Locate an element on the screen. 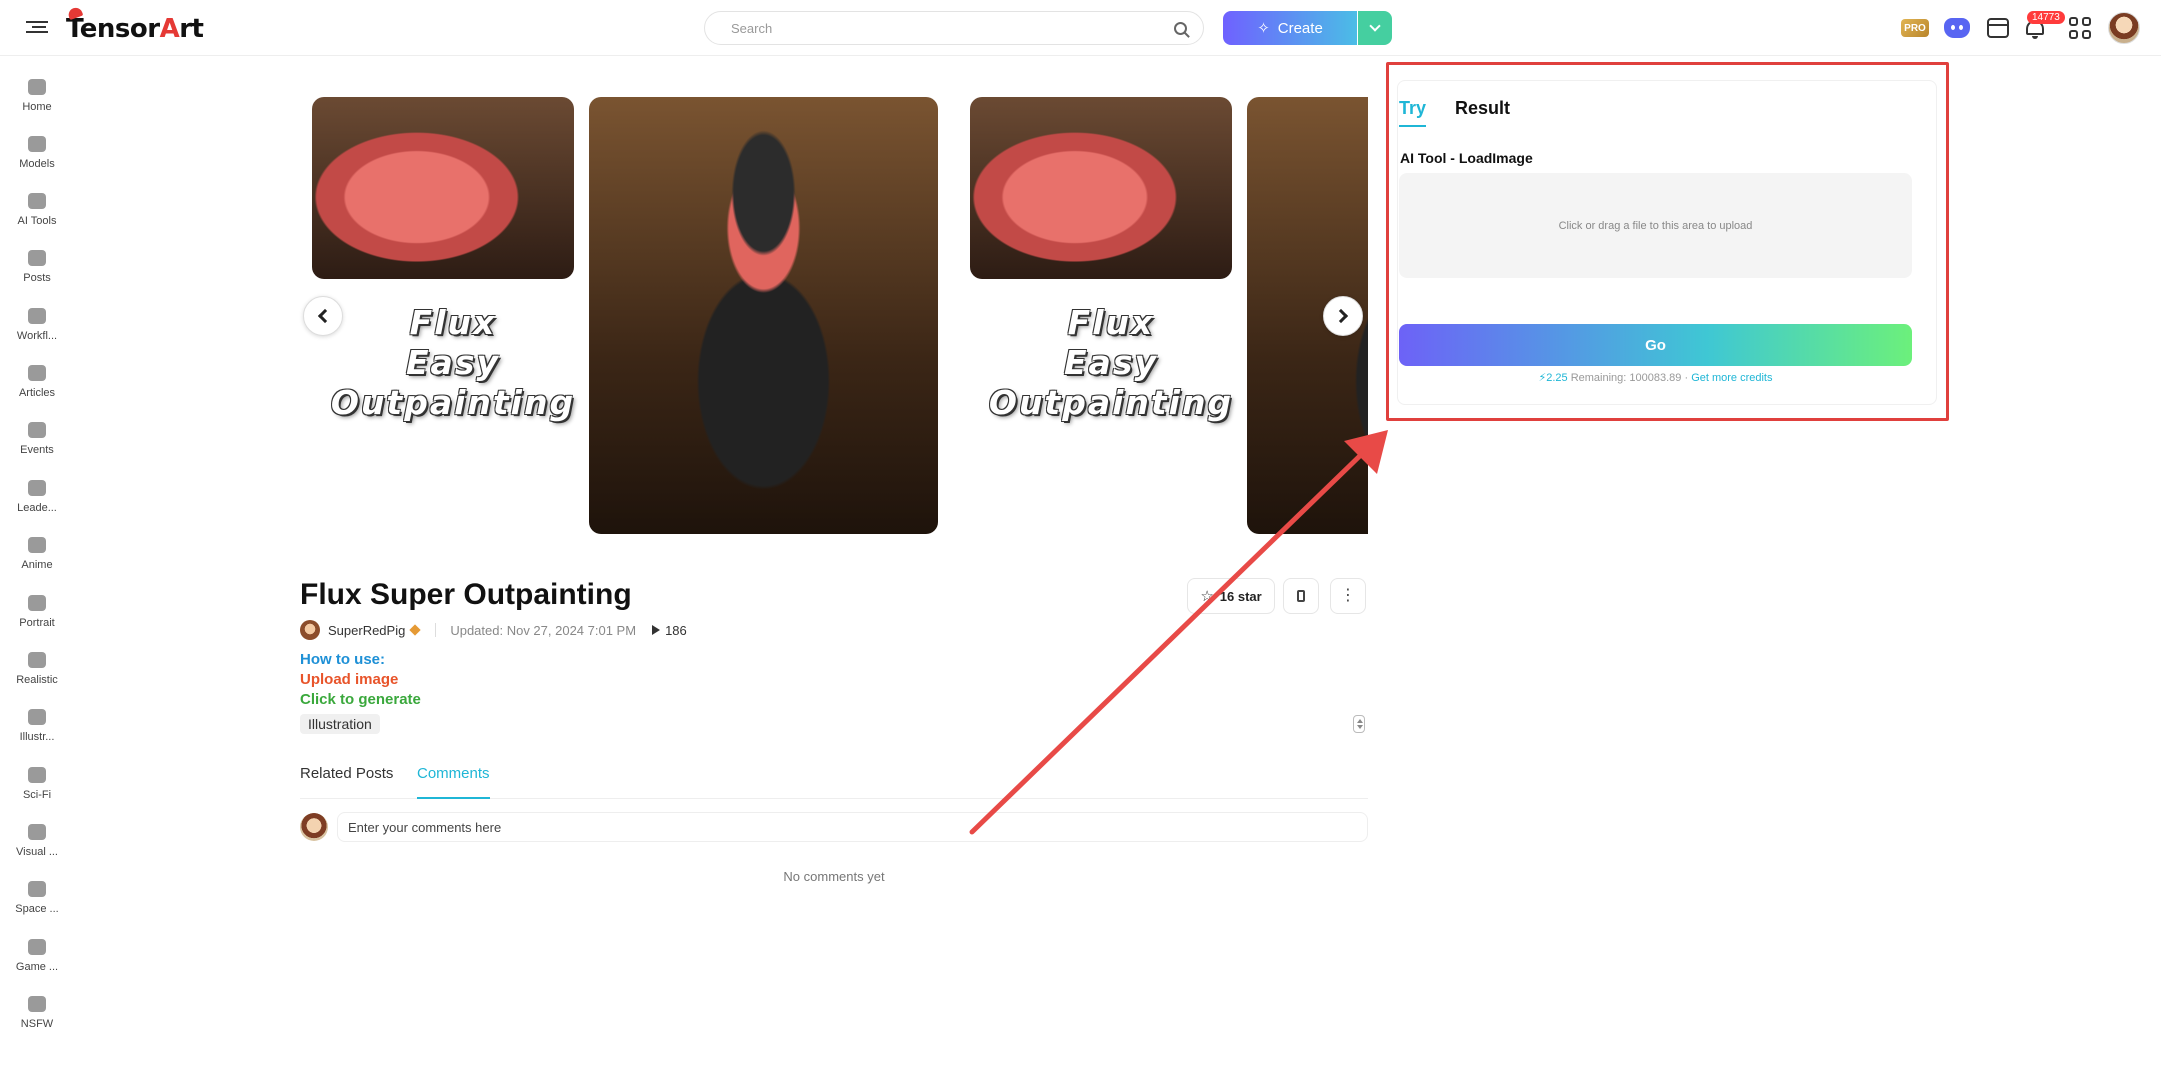 The height and width of the screenshot is (1080, 2161). comment-input is located at coordinates (852, 827).